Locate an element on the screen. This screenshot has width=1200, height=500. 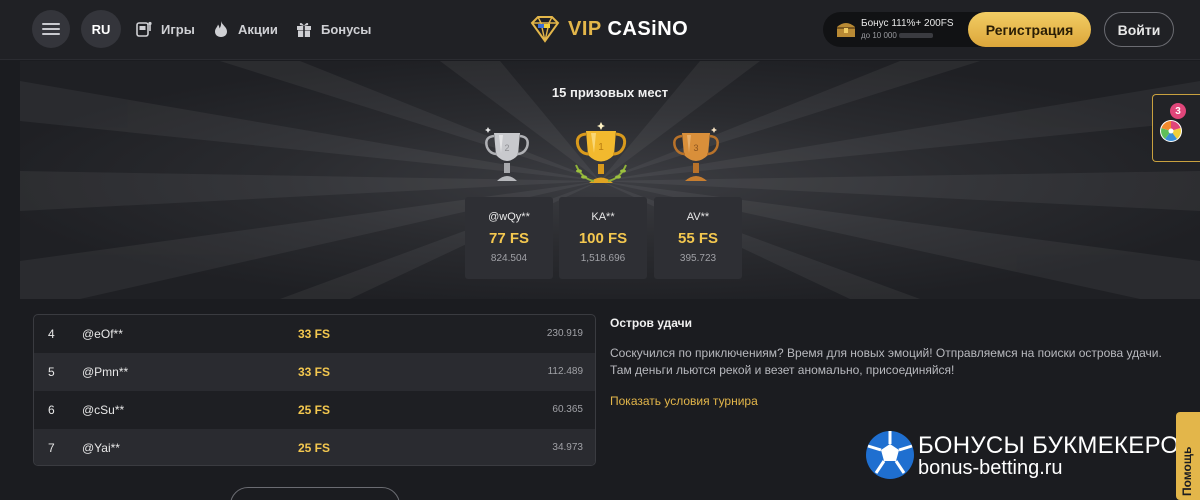
logo-vip: VIP is located at coordinates (585, 28).